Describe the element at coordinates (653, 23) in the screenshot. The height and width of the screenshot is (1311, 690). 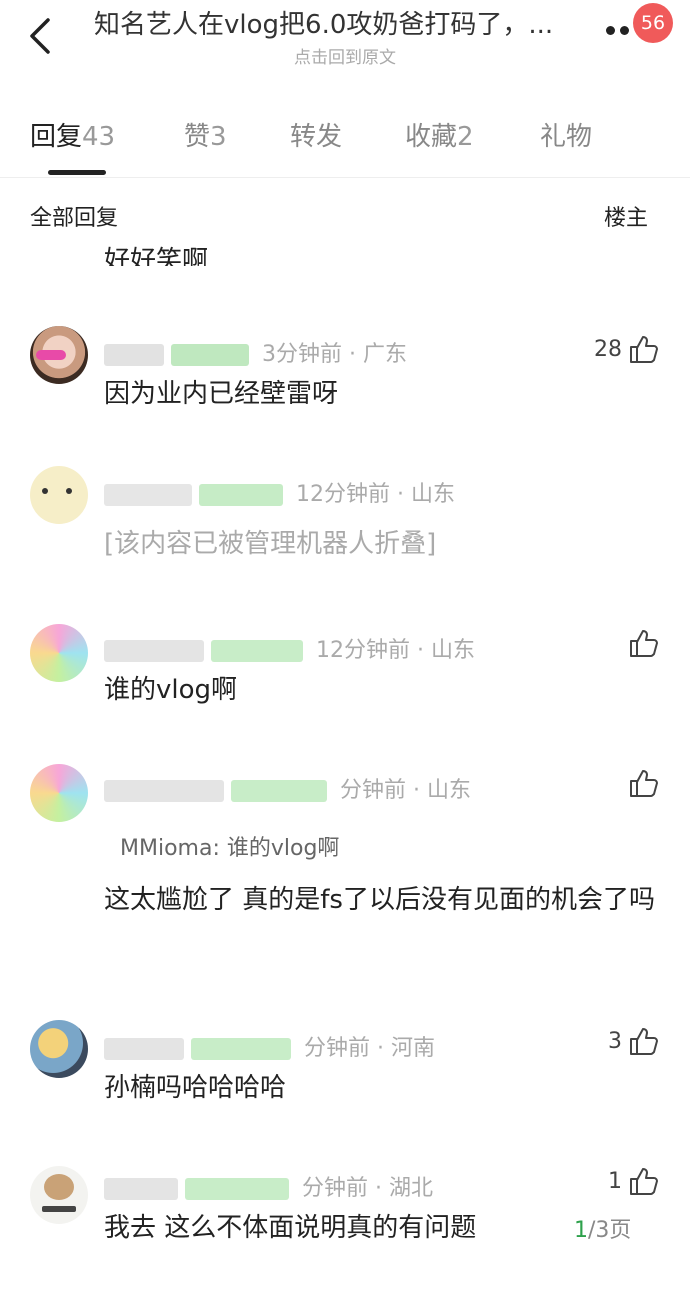
I see `notification-badge: 56` at that location.